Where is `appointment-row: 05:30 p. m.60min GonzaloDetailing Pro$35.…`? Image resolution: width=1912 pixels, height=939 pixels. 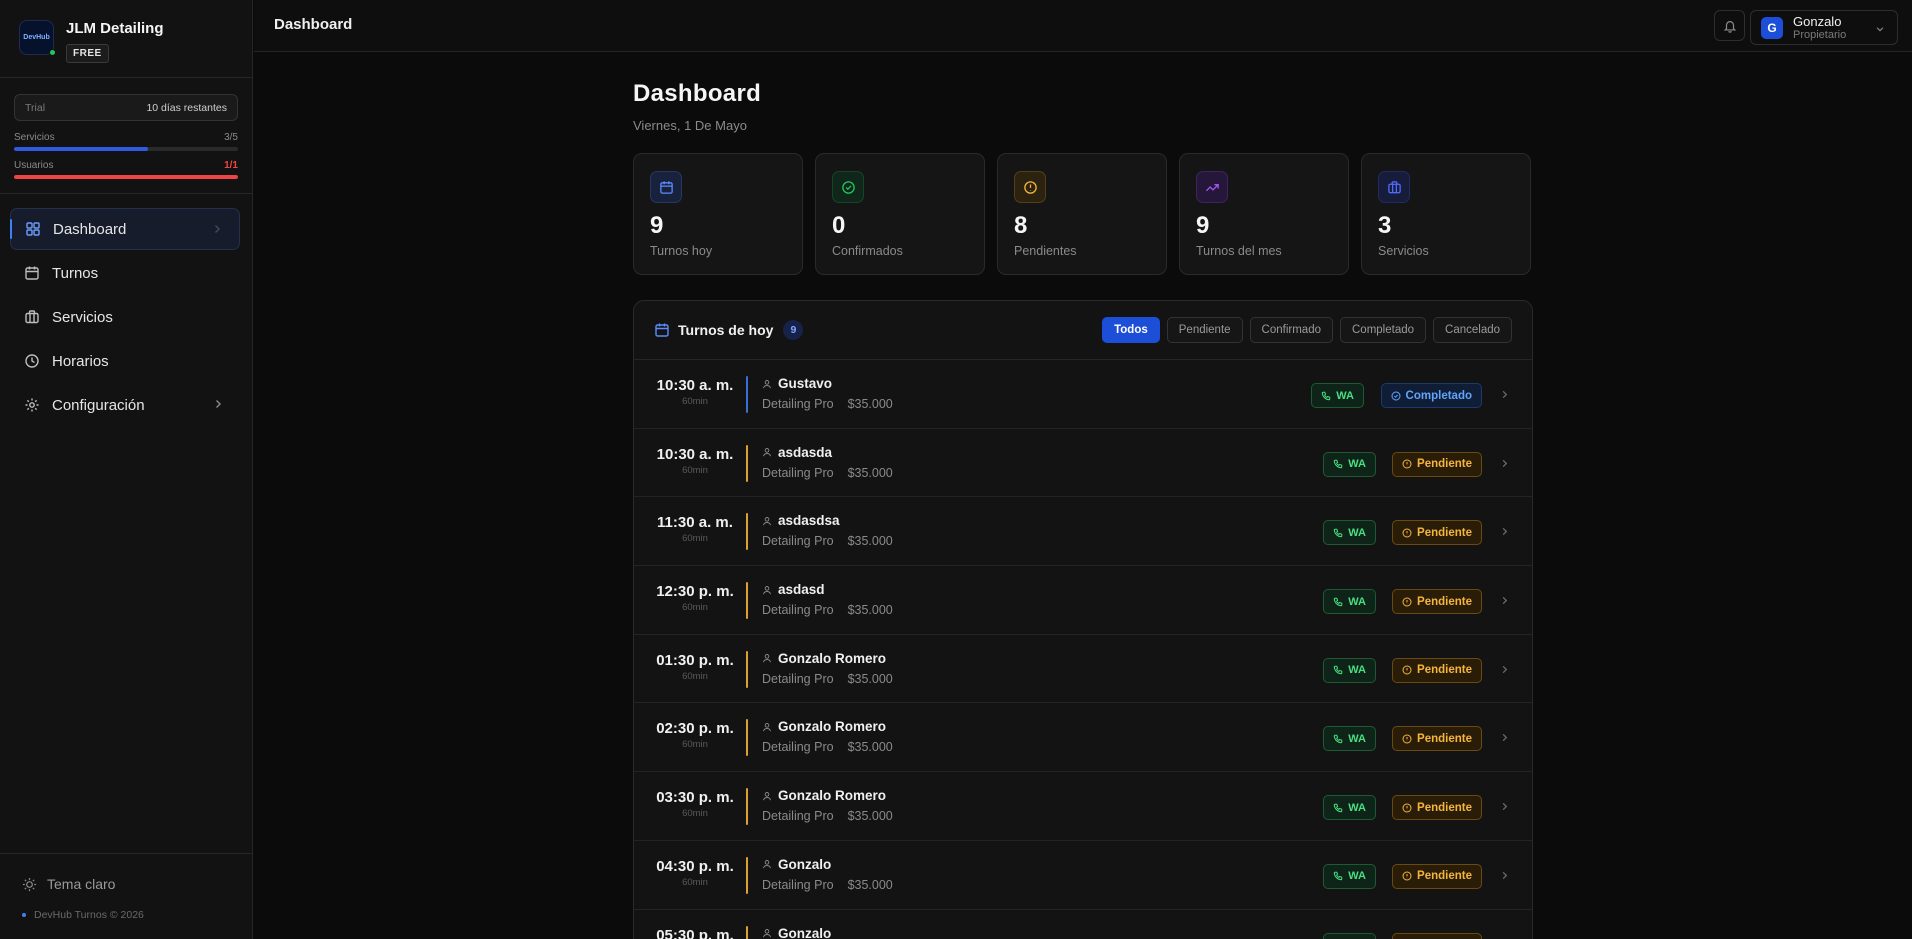 appointment-row: 05:30 p. m.60min GonzaloDetailing Pro$35.… is located at coordinates (1083, 924).